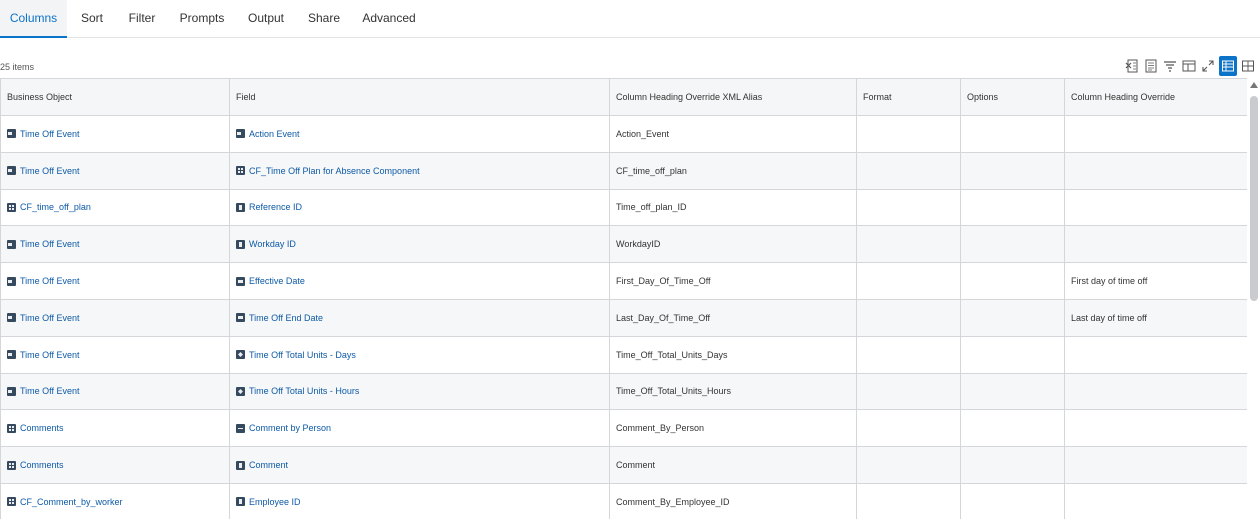  What do you see at coordinates (733, 501) in the screenshot?
I see `xml-alias-cell: Comment_By_Employee_ID` at bounding box center [733, 501].